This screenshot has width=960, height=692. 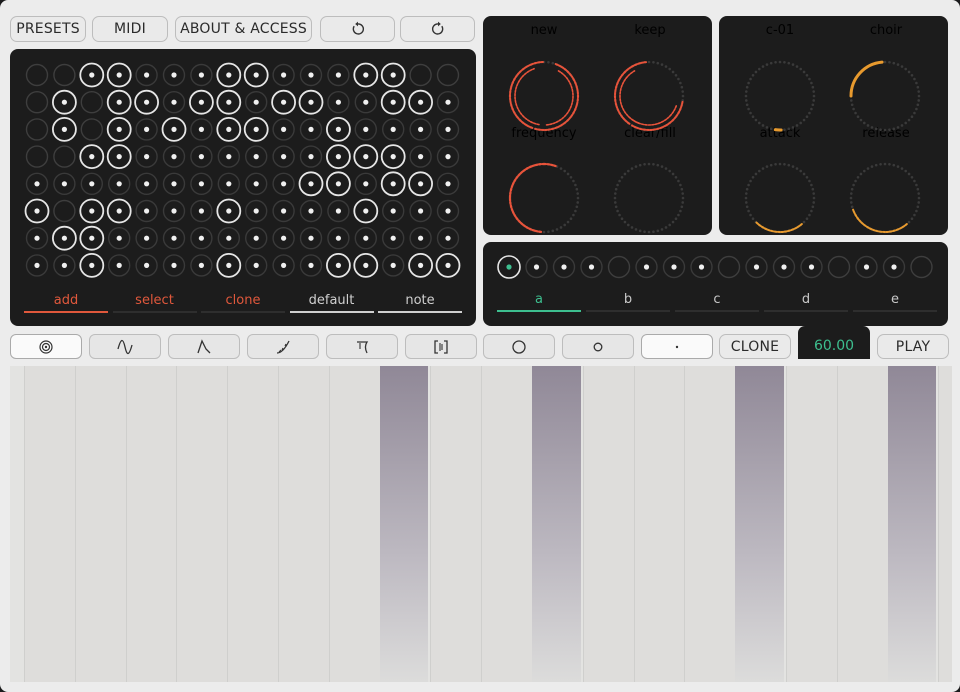 What do you see at coordinates (539, 302) in the screenshot?
I see `sequencer-tab-a: a` at bounding box center [539, 302].